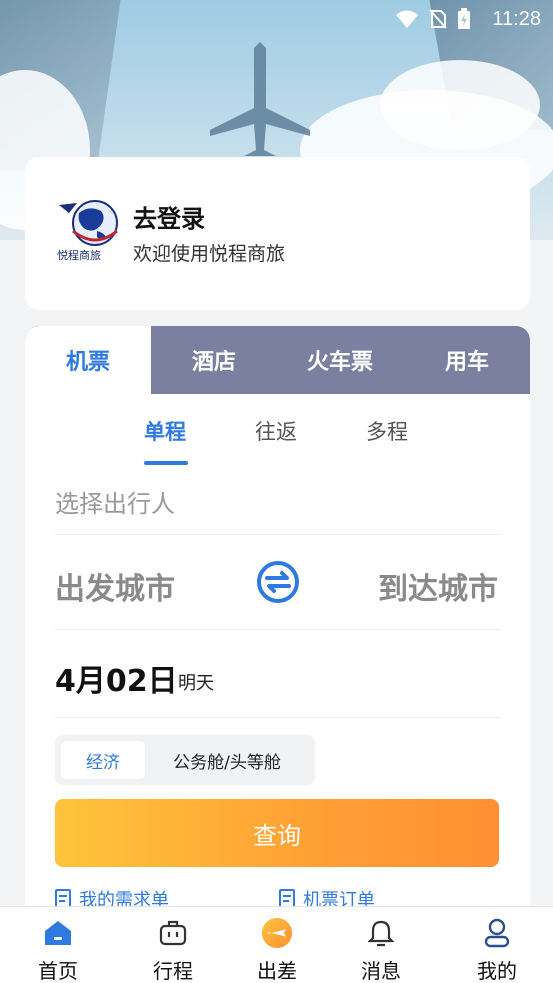 This screenshot has height=983, width=553. I want to click on home-icon, so click(58, 933).